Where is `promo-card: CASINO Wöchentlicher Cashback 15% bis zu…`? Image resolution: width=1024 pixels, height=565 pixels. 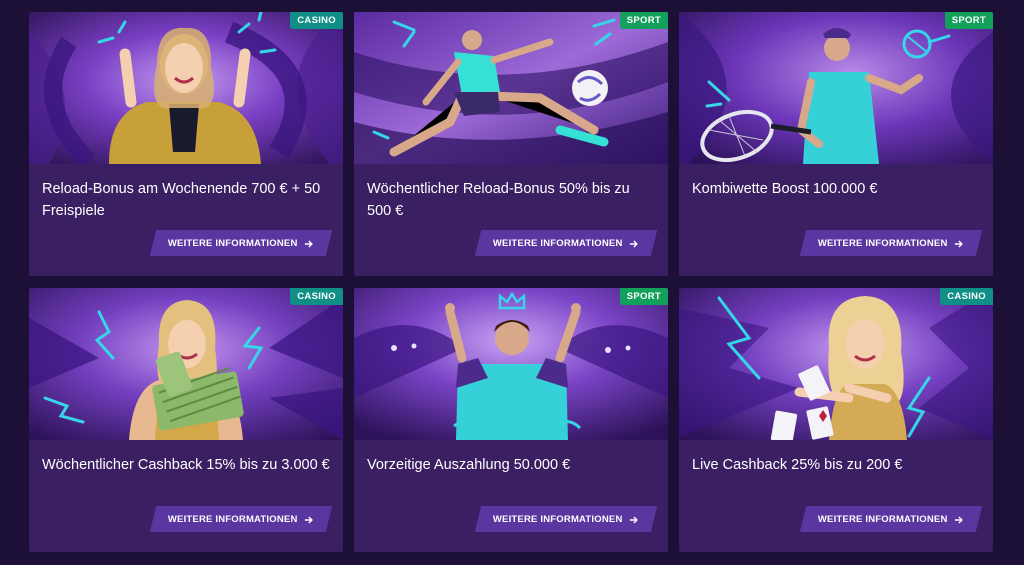 promo-card: CASINO Wöchentlicher Cashback 15% bis zu… is located at coordinates (186, 420).